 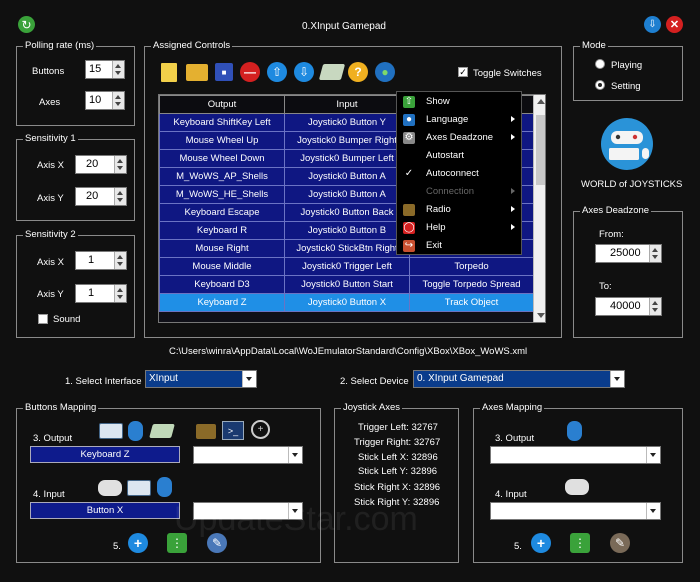 I want to click on axis-trigger-left: Trigger Left: 32767, so click(x=398, y=427).